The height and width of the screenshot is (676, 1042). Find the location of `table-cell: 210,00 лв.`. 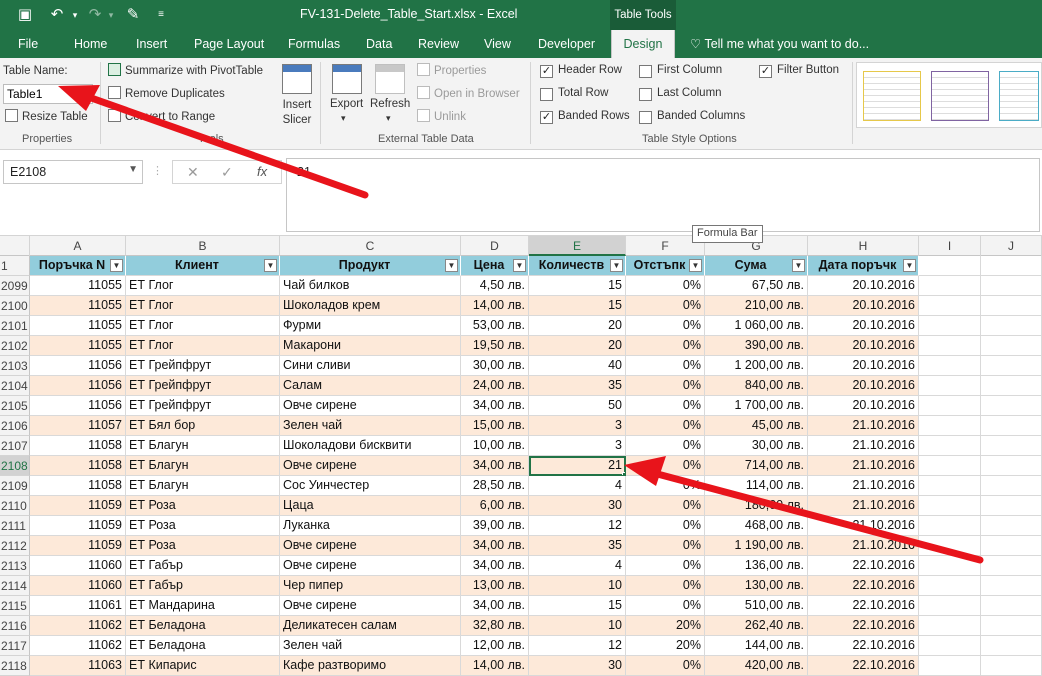

table-cell: 210,00 лв. is located at coordinates (756, 306).